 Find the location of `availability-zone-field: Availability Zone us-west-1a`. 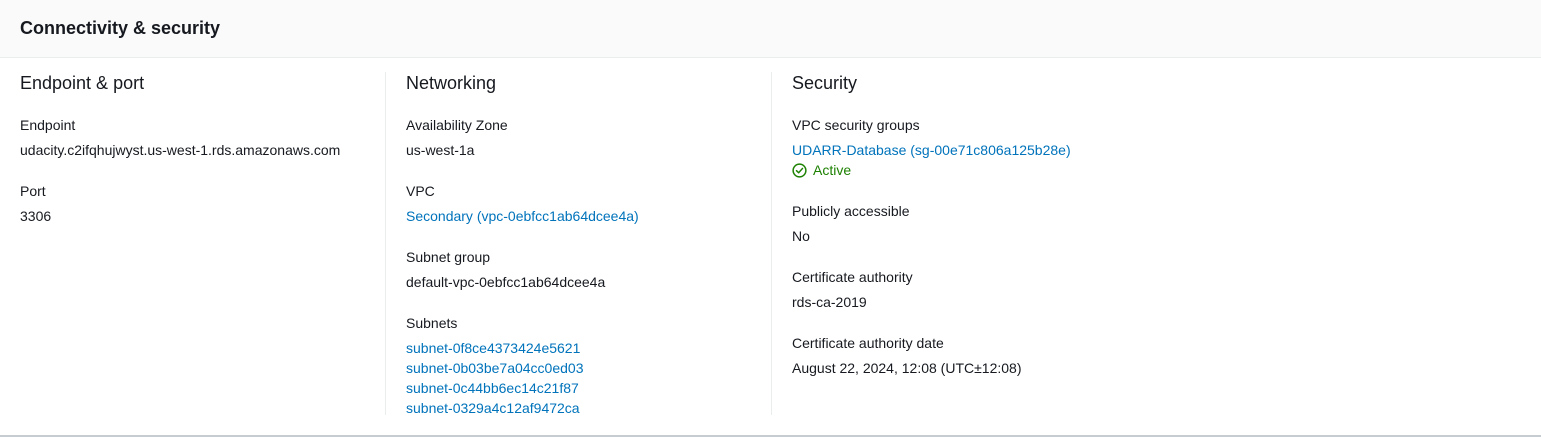

availability-zone-field: Availability Zone us-west-1a is located at coordinates (588, 137).